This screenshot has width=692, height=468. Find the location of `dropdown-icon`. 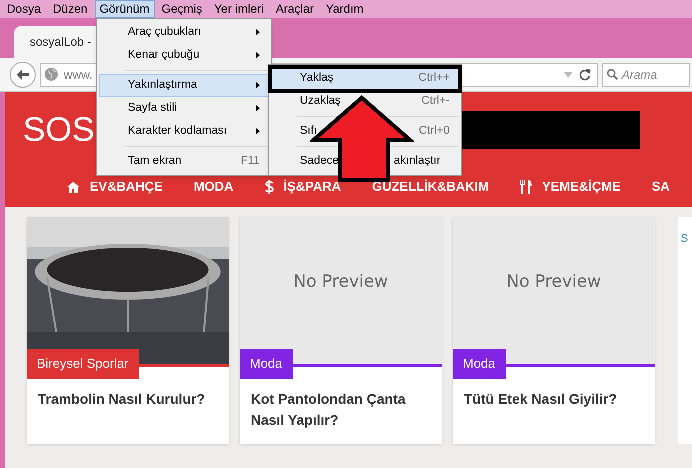

dropdown-icon is located at coordinates (568, 75).